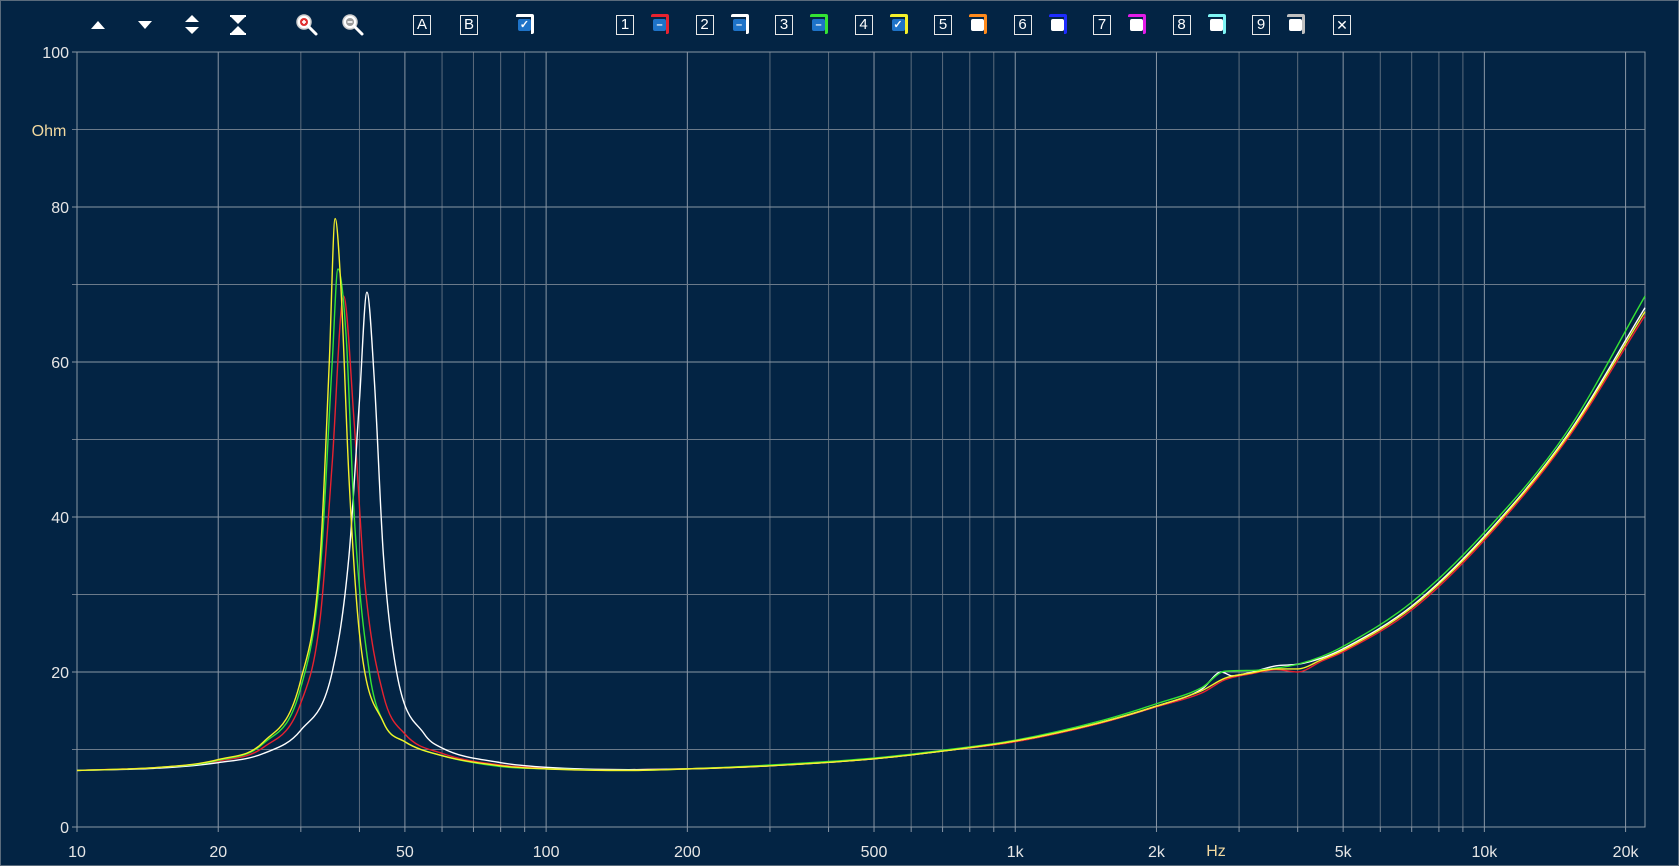  I want to click on expand-vertical-button, so click(192, 25).